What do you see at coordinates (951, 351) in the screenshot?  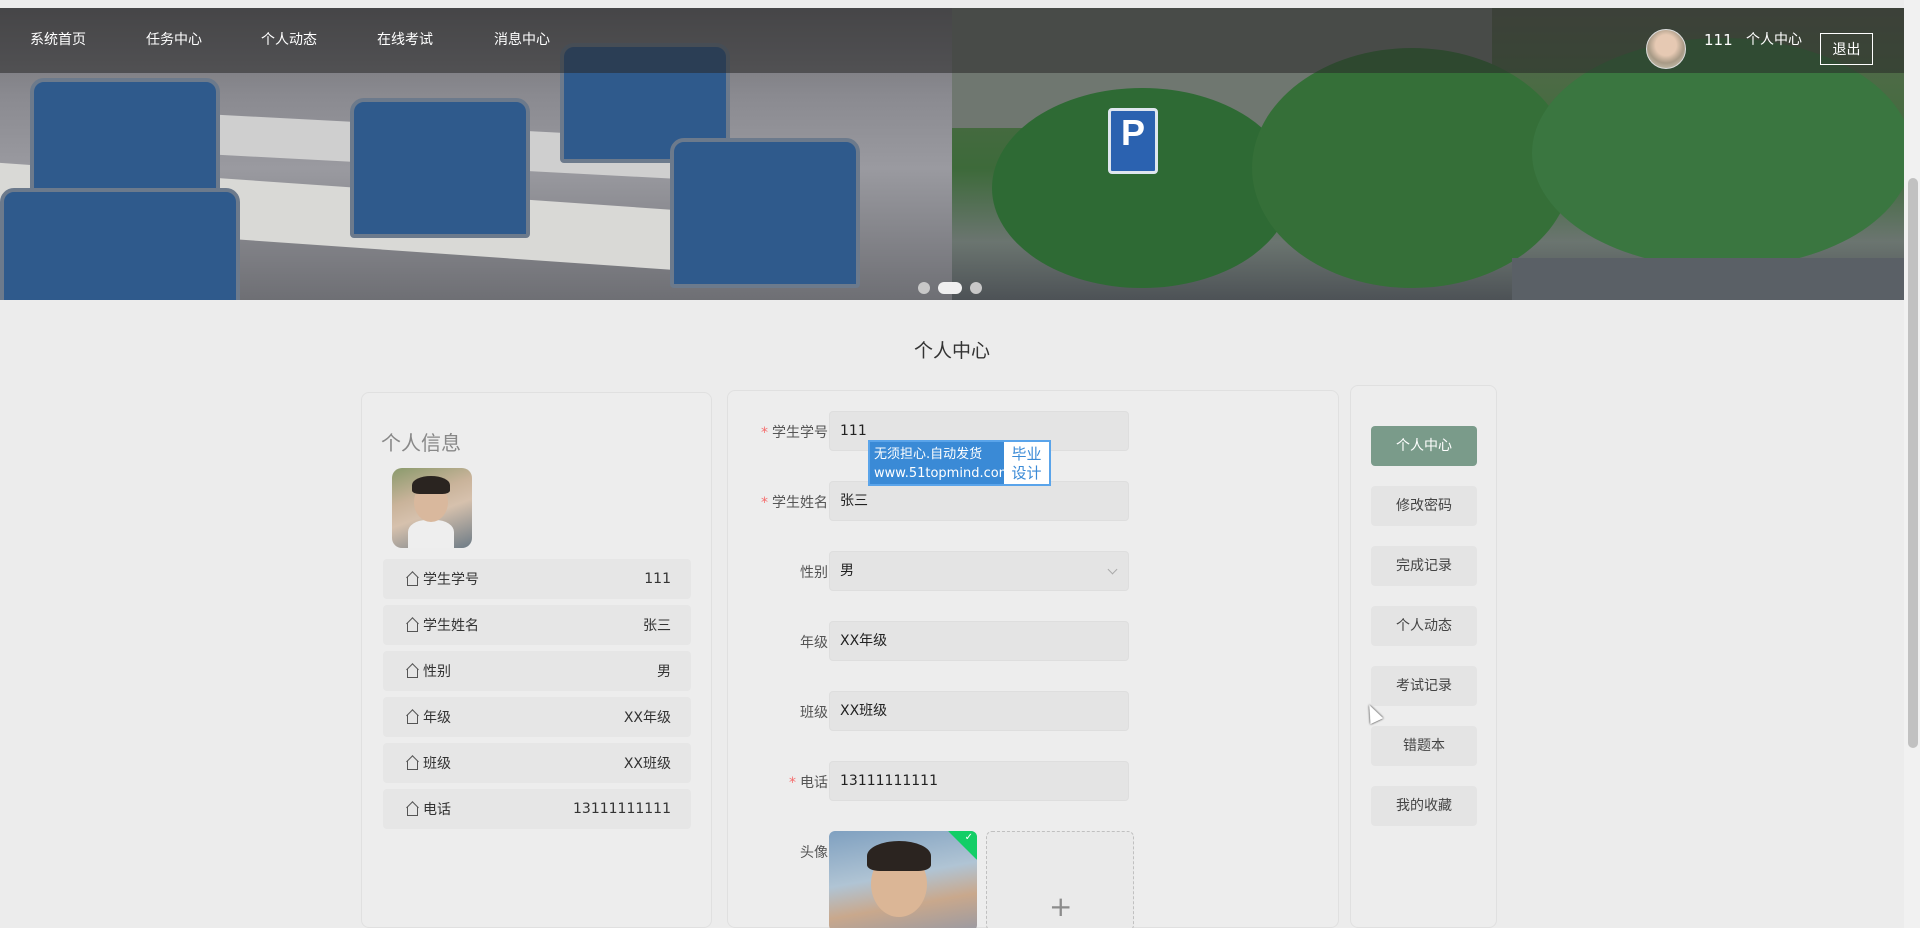 I see `page-title: 个人中心` at bounding box center [951, 351].